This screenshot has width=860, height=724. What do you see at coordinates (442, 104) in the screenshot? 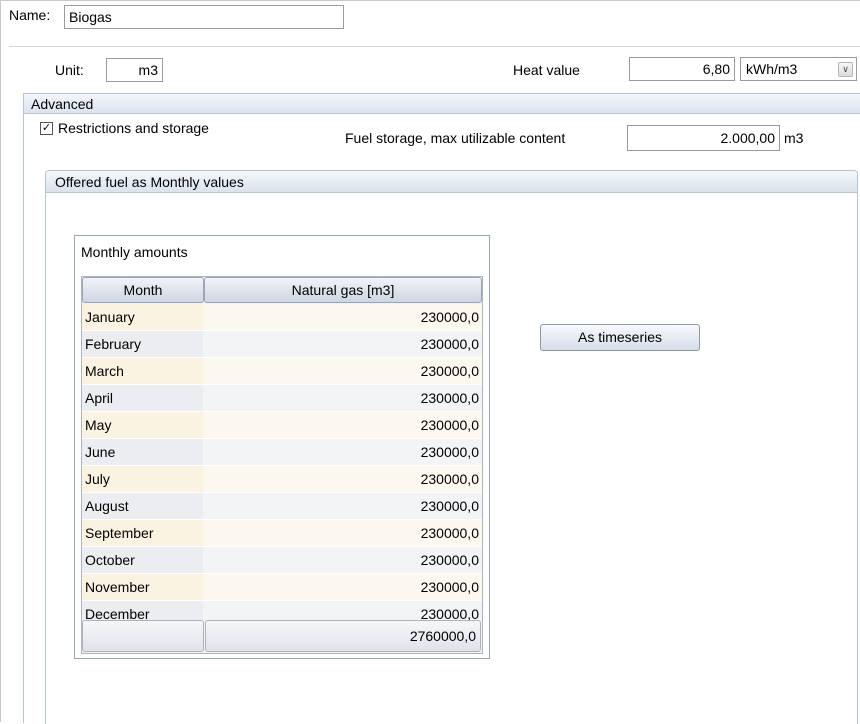
I see `advanced-header: Advanced` at bounding box center [442, 104].